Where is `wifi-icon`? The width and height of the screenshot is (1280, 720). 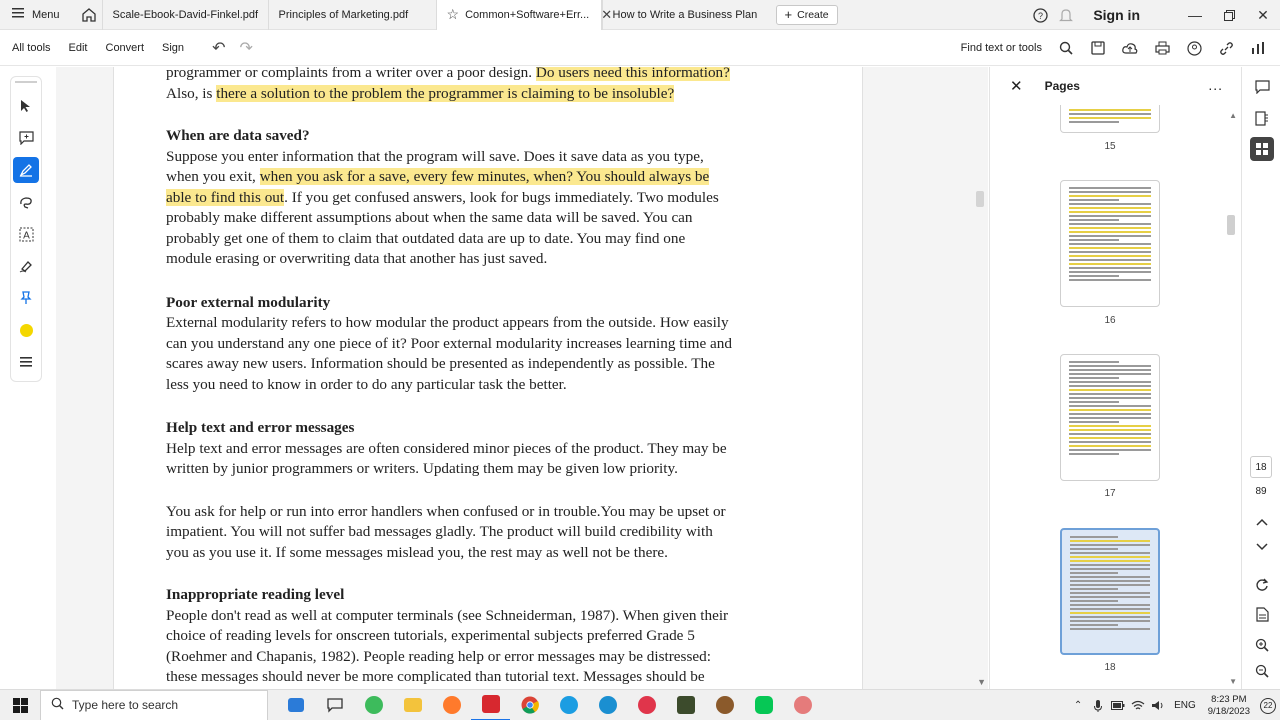 wifi-icon is located at coordinates (1138, 705).